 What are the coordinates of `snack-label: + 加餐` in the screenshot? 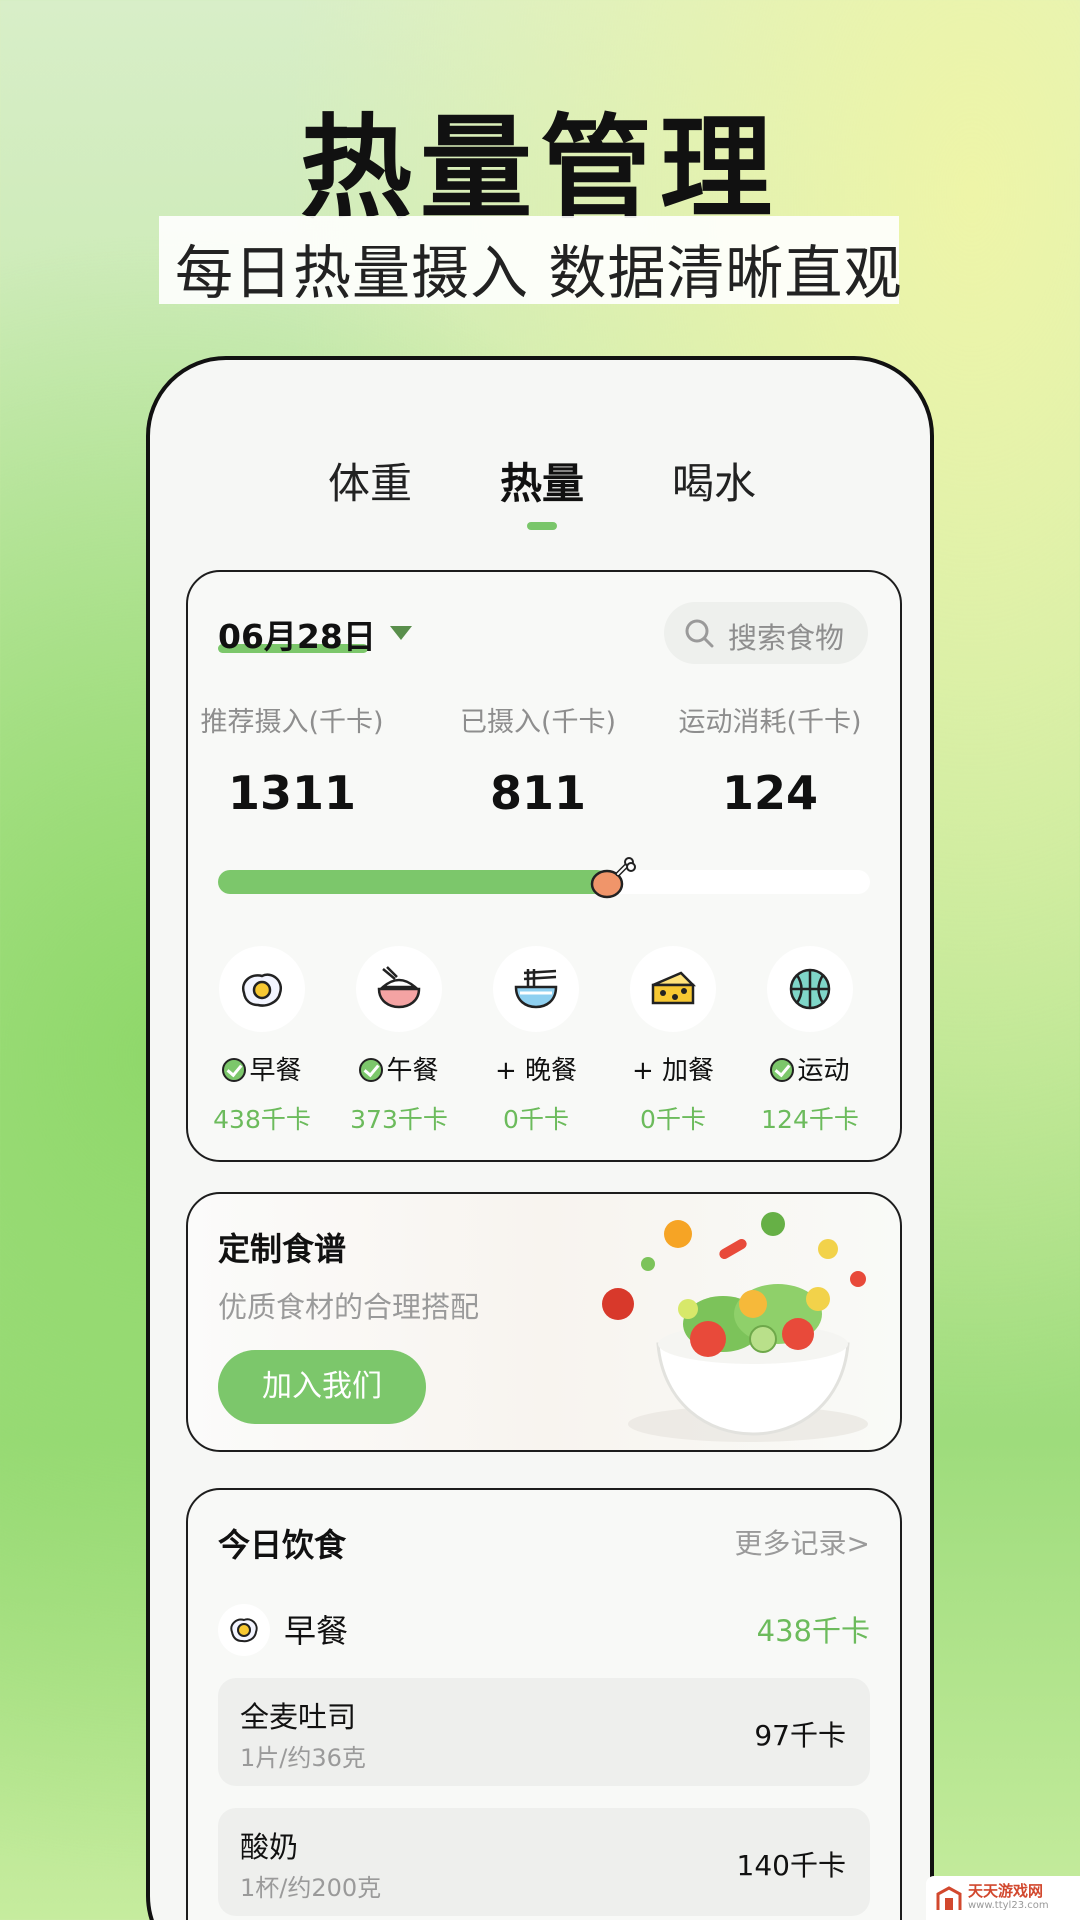 It's located at (673, 1068).